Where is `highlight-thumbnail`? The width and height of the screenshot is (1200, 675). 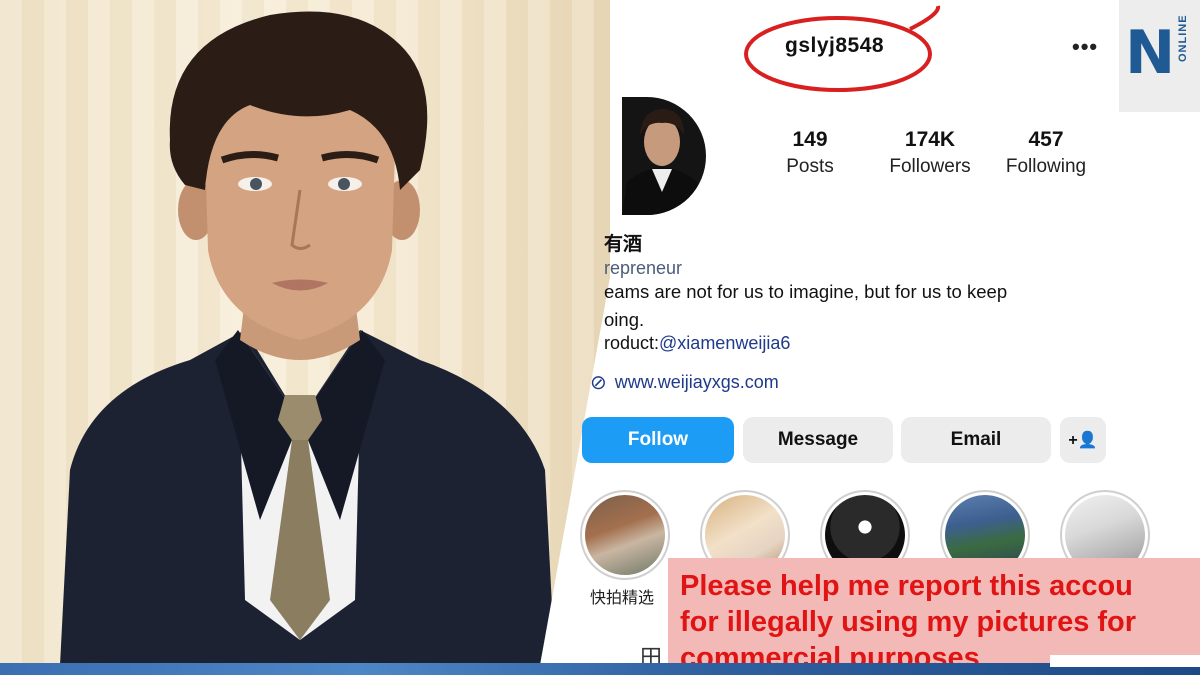 highlight-thumbnail is located at coordinates (625, 535).